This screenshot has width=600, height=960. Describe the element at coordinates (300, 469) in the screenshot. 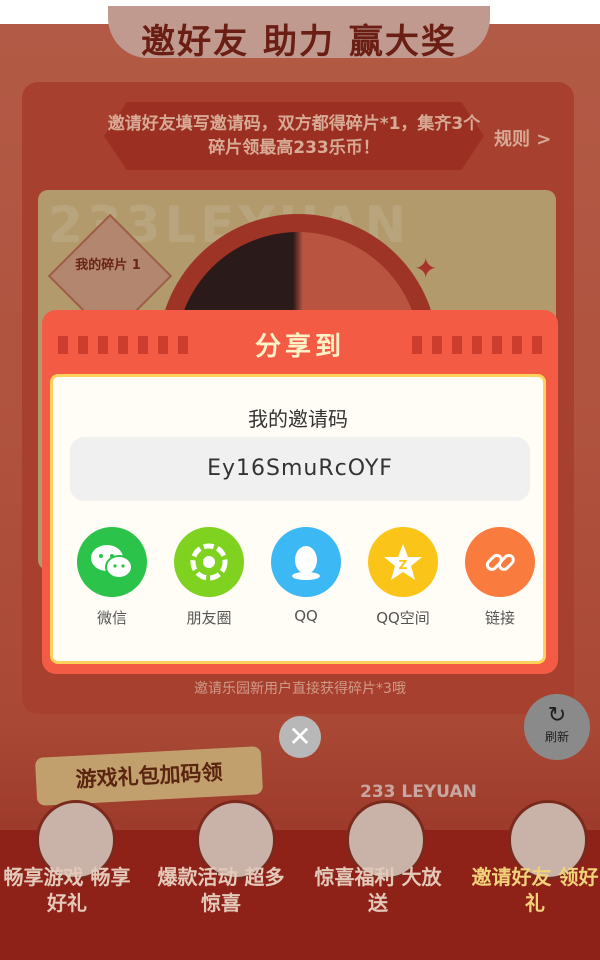

I see `invite-code-value: Ey16SmuRcOYF` at that location.